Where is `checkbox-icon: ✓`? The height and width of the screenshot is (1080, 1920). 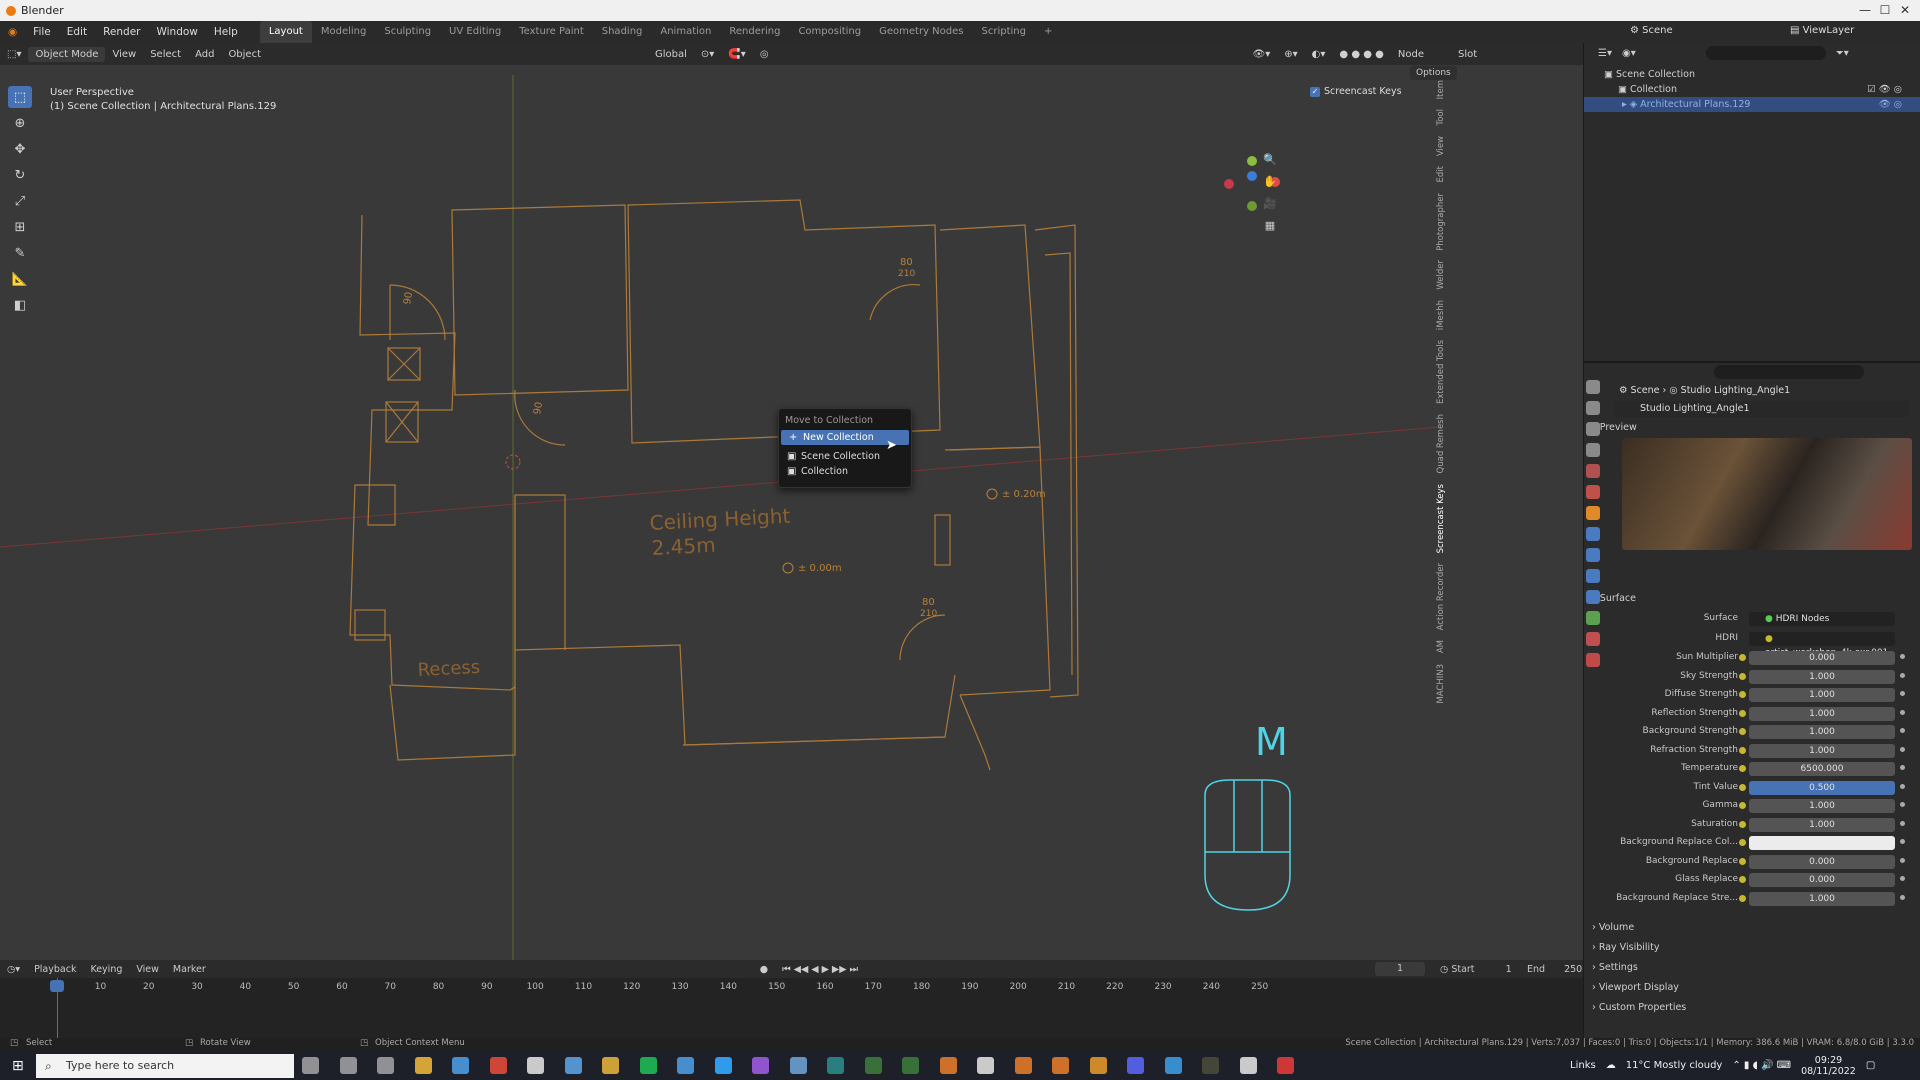 checkbox-icon: ✓ is located at coordinates (1315, 91).